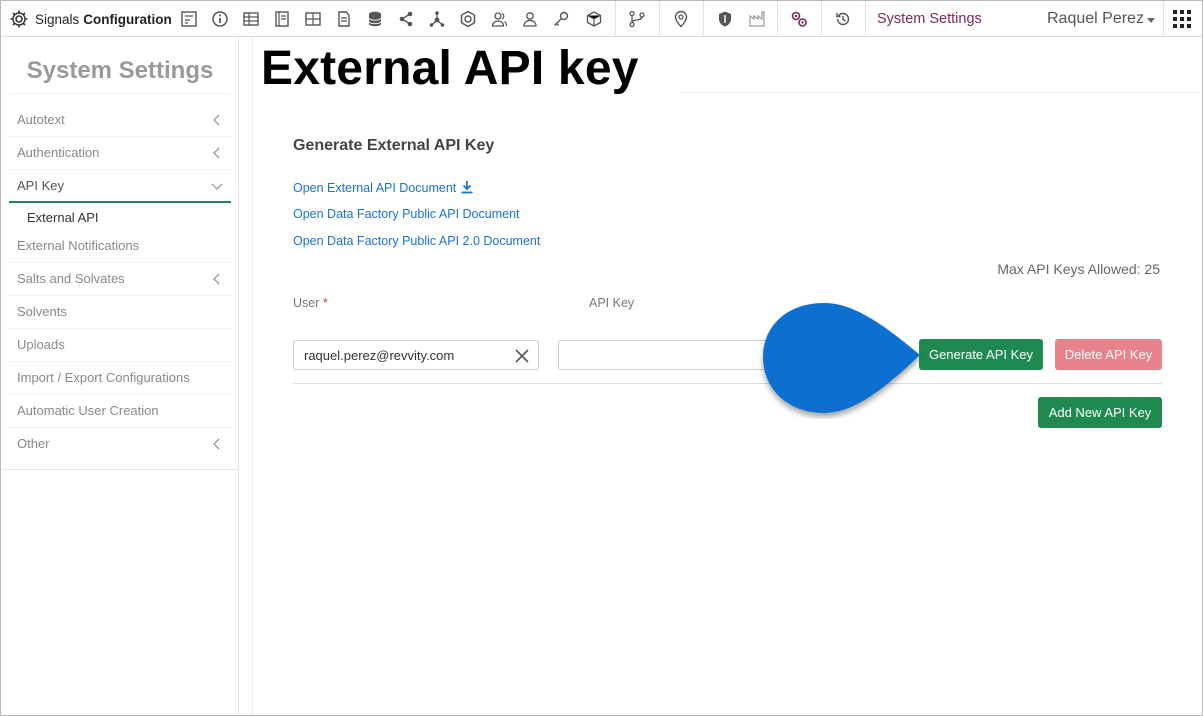 The width and height of the screenshot is (1203, 716). I want to click on sidebar-item-api-key: API Key, so click(120, 186).